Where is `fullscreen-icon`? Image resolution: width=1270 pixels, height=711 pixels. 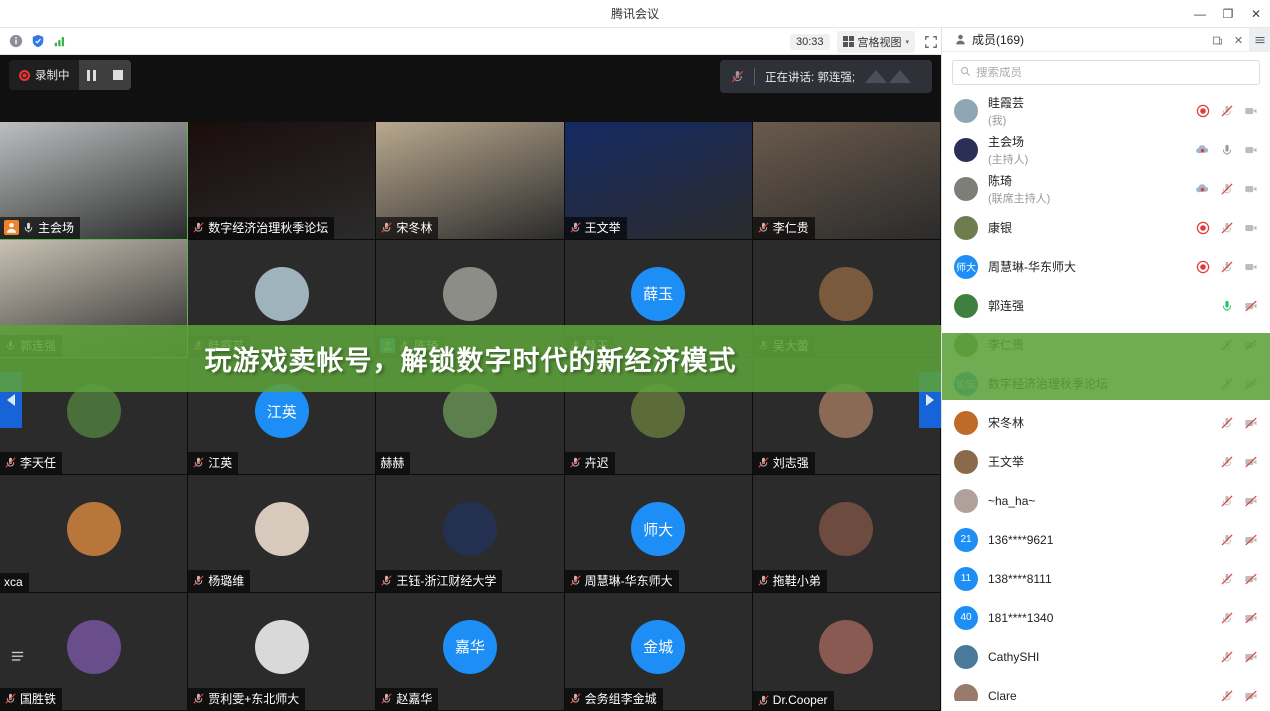
fullscreen-icon is located at coordinates (931, 42).